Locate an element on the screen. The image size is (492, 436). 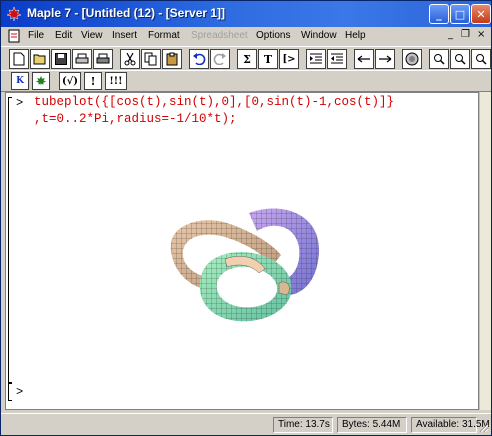
new-button is located at coordinates (19, 59).